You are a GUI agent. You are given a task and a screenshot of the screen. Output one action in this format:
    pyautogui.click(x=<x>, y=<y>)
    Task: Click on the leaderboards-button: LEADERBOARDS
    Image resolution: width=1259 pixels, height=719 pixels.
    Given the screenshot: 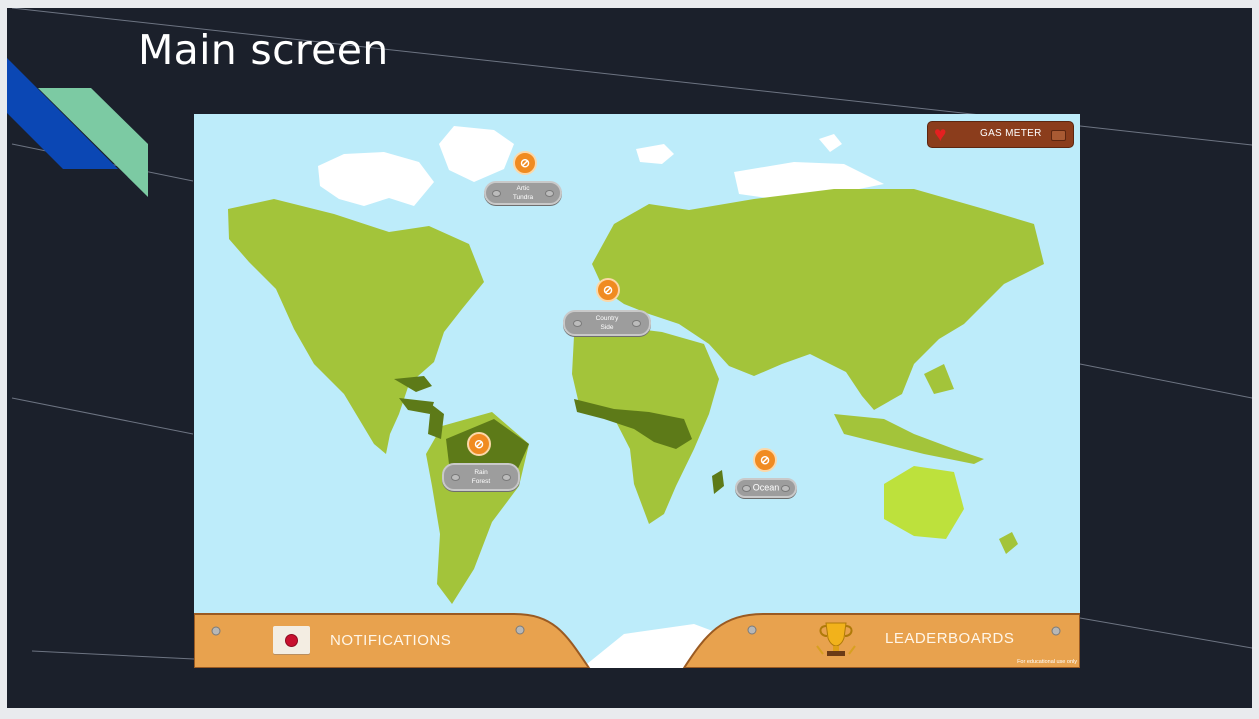 What is the action you would take?
    pyautogui.click(x=949, y=638)
    